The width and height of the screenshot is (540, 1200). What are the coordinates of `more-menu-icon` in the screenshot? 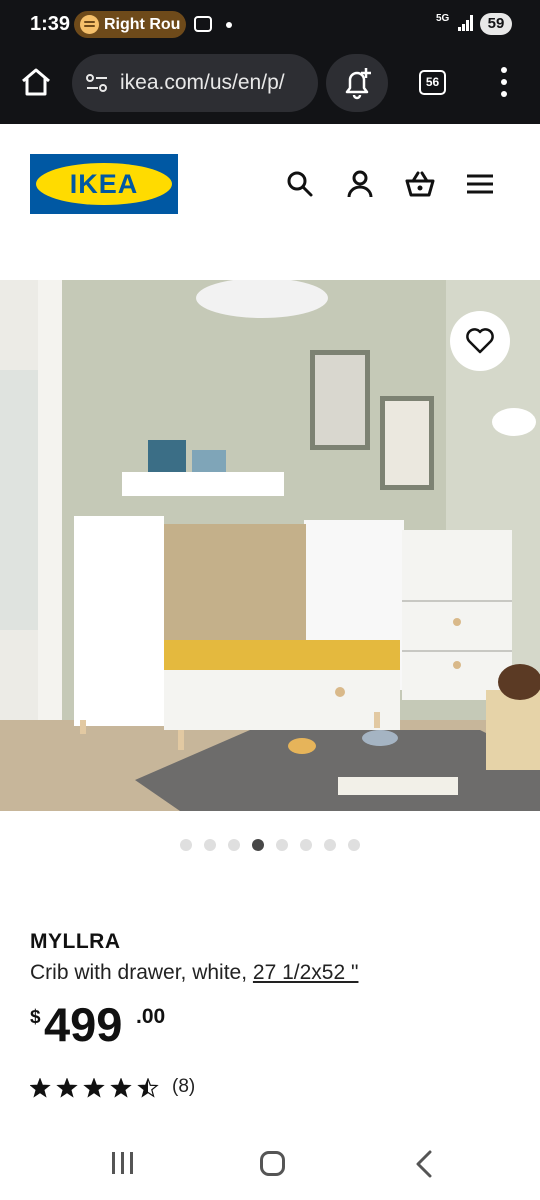 It's located at (504, 82).